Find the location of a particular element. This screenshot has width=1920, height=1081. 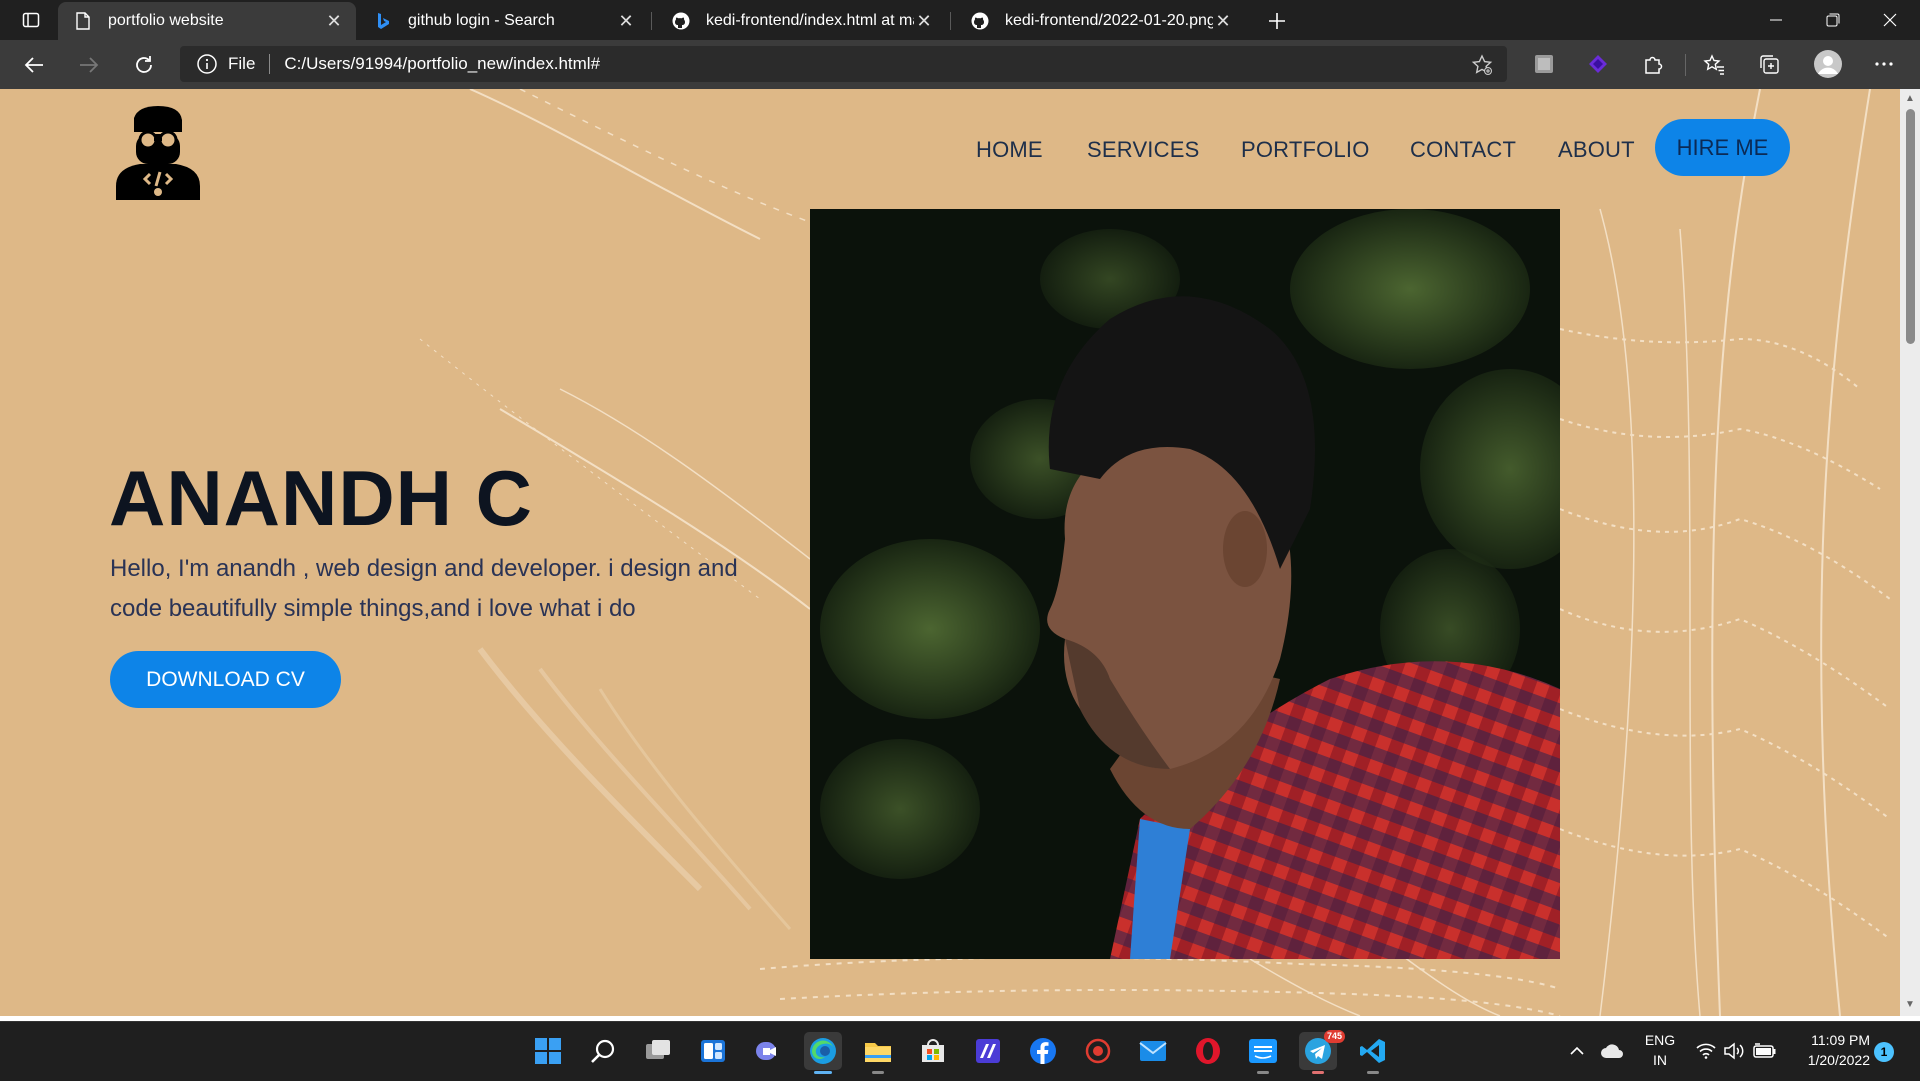

tab-actions-button is located at coordinates (31, 20).